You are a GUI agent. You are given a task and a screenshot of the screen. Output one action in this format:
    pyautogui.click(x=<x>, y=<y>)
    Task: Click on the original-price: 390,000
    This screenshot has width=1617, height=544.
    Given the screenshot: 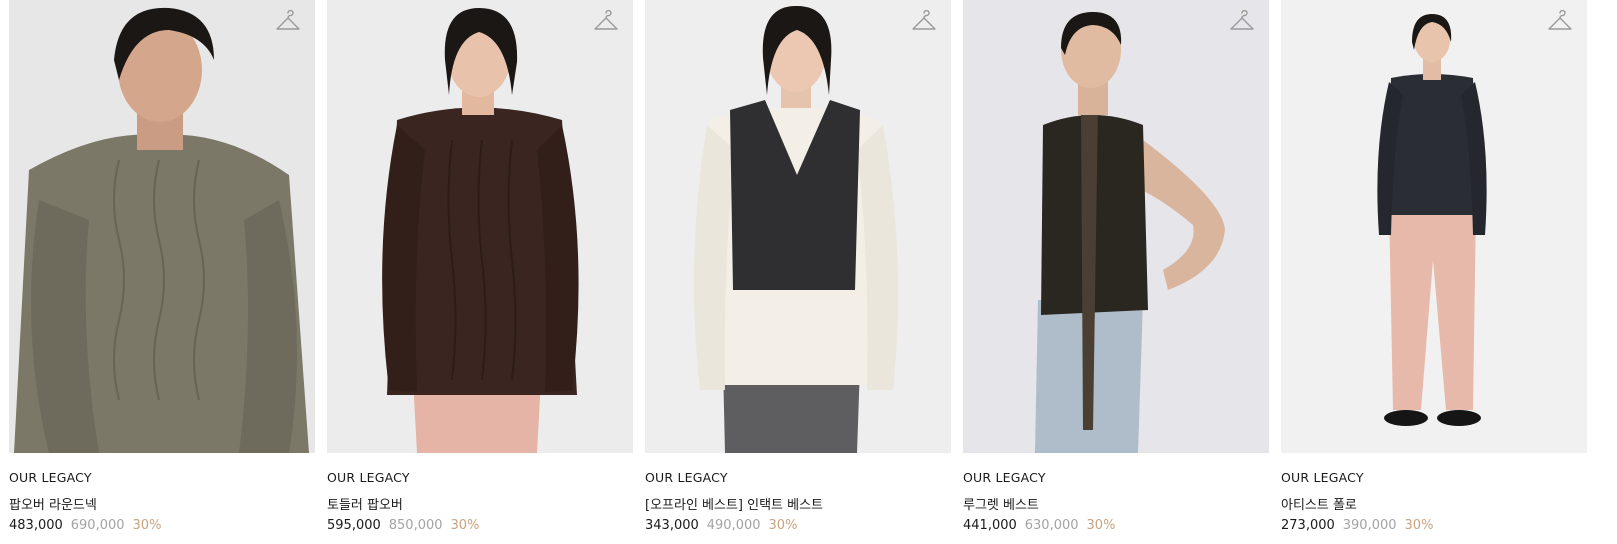 What is the action you would take?
    pyautogui.click(x=1369, y=525)
    